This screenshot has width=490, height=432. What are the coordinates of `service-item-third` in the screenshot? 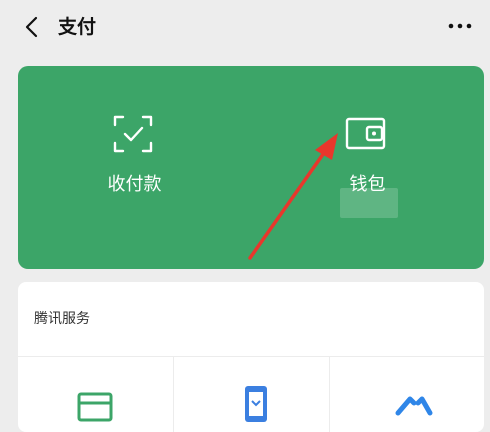 It's located at (407, 394).